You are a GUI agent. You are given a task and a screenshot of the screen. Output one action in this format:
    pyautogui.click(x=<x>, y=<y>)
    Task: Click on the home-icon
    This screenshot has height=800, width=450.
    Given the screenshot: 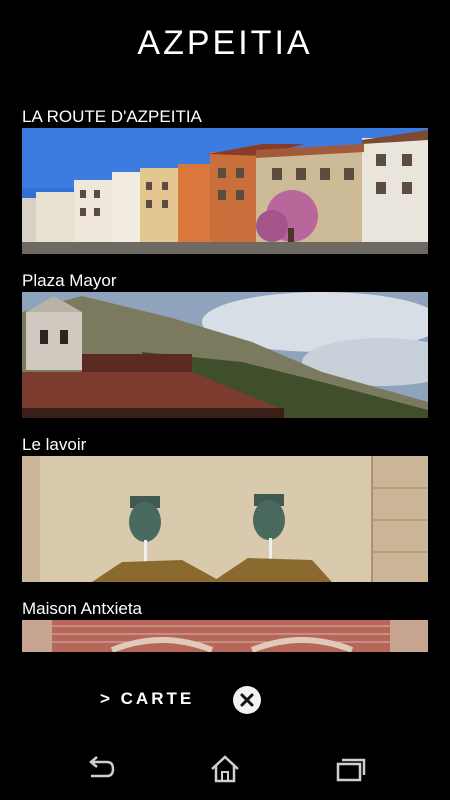 What is the action you would take?
    pyautogui.click(x=225, y=771)
    